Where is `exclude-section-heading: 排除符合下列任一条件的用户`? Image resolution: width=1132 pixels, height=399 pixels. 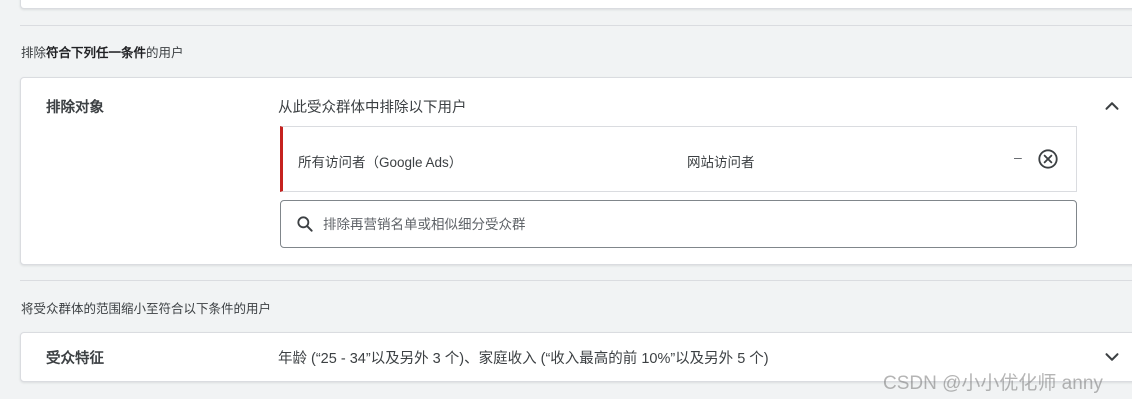 exclude-section-heading: 排除符合下列任一条件的用户 is located at coordinates (102, 53).